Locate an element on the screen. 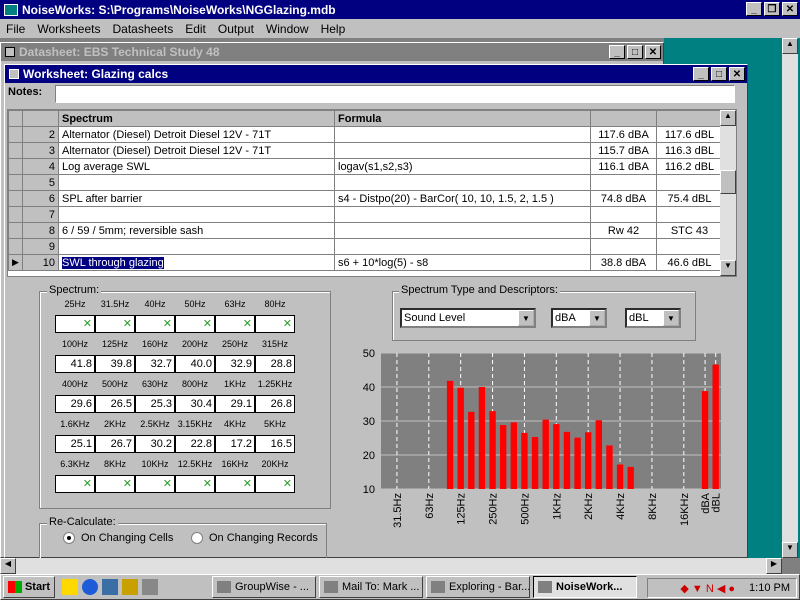 This screenshot has height=600, width=800. menu-edit: Edit is located at coordinates (195, 29).